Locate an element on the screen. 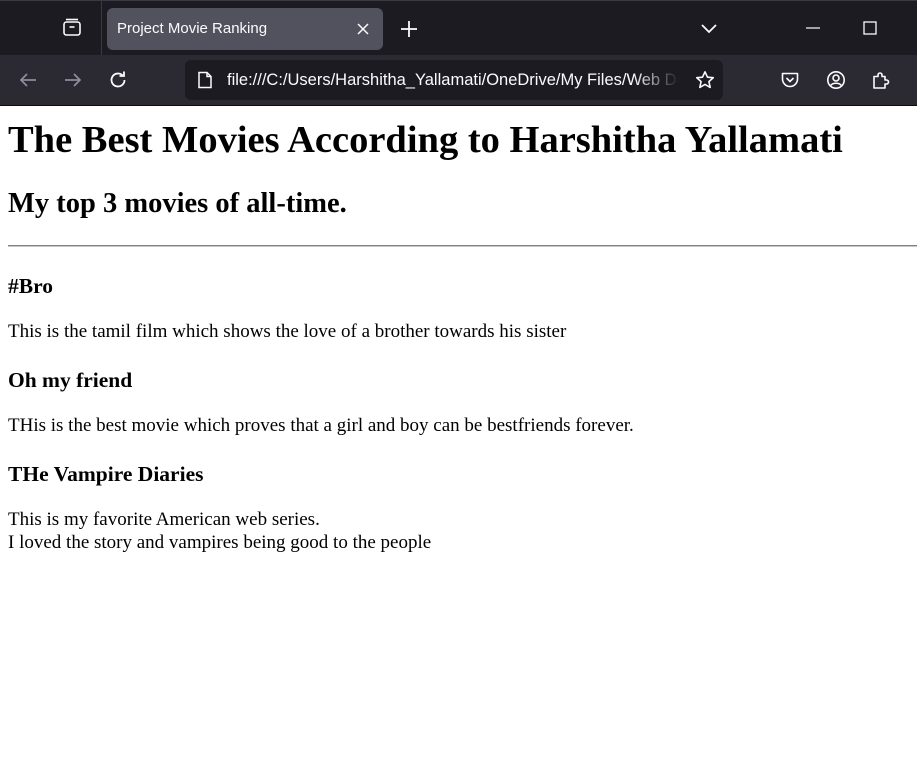 This screenshot has height=760, width=917. chevron-down-icon is located at coordinates (709, 29).